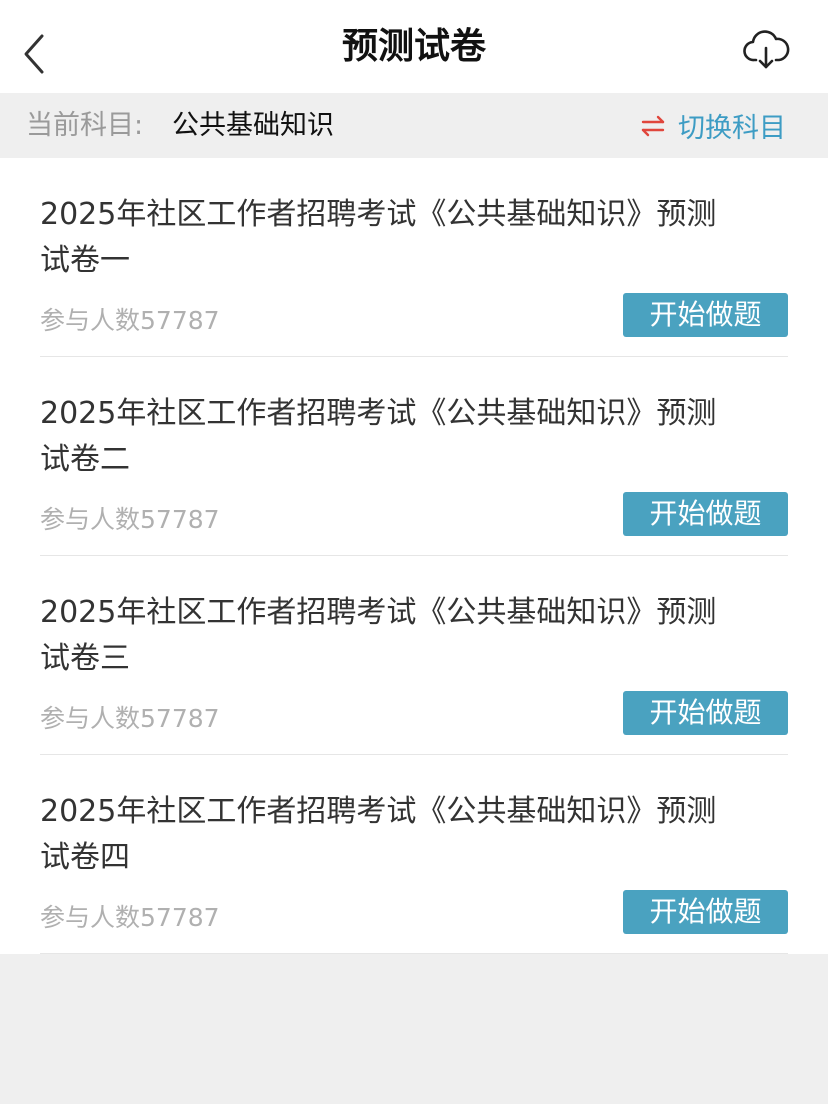  I want to click on top-nav-bar: 预测试卷, so click(414, 46).